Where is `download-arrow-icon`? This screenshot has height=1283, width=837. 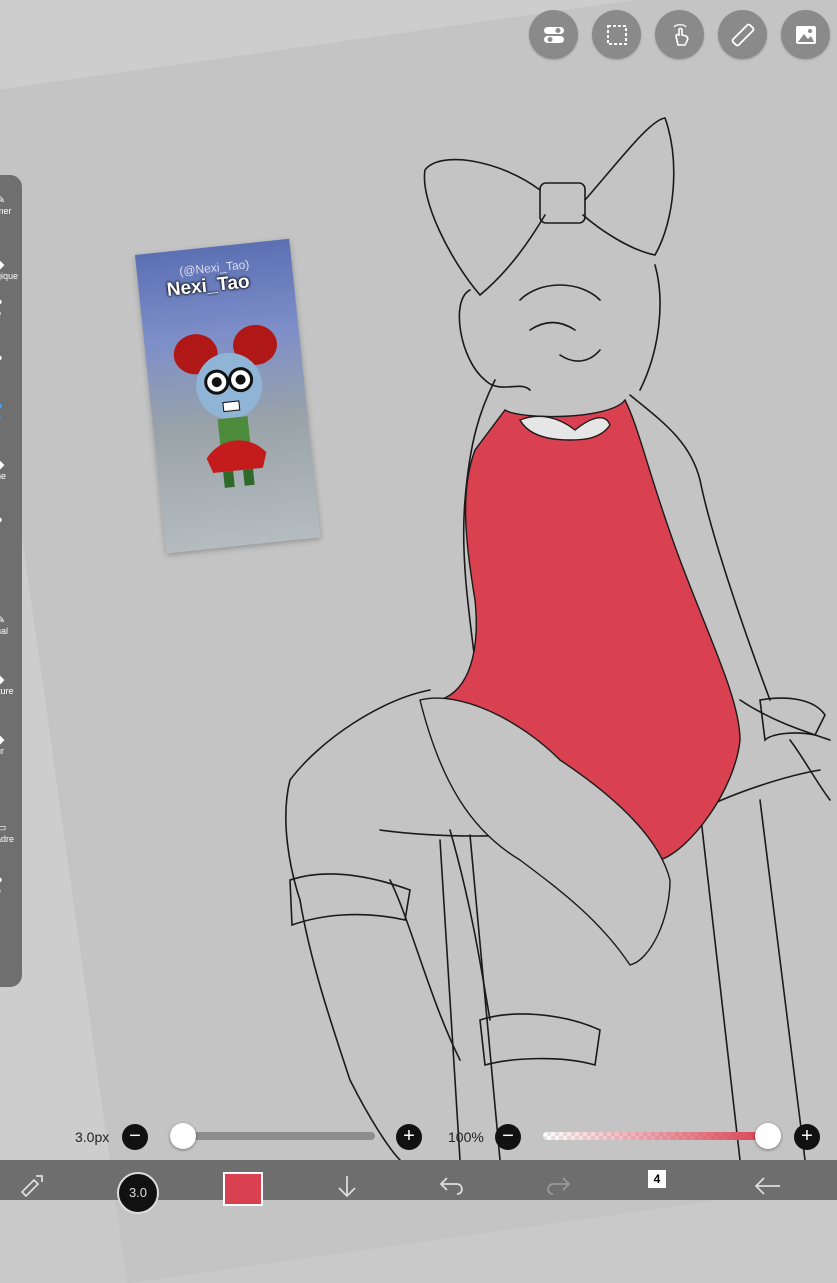
download-arrow-icon is located at coordinates (347, 1187).